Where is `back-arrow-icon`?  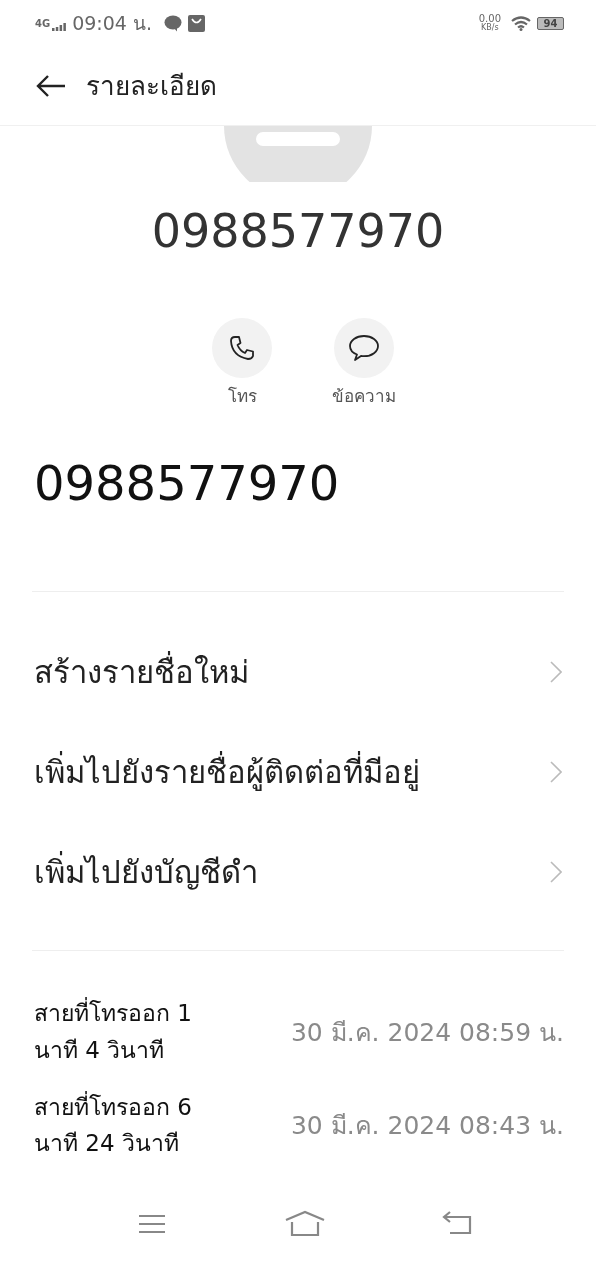
back-arrow-icon is located at coordinates (51, 85).